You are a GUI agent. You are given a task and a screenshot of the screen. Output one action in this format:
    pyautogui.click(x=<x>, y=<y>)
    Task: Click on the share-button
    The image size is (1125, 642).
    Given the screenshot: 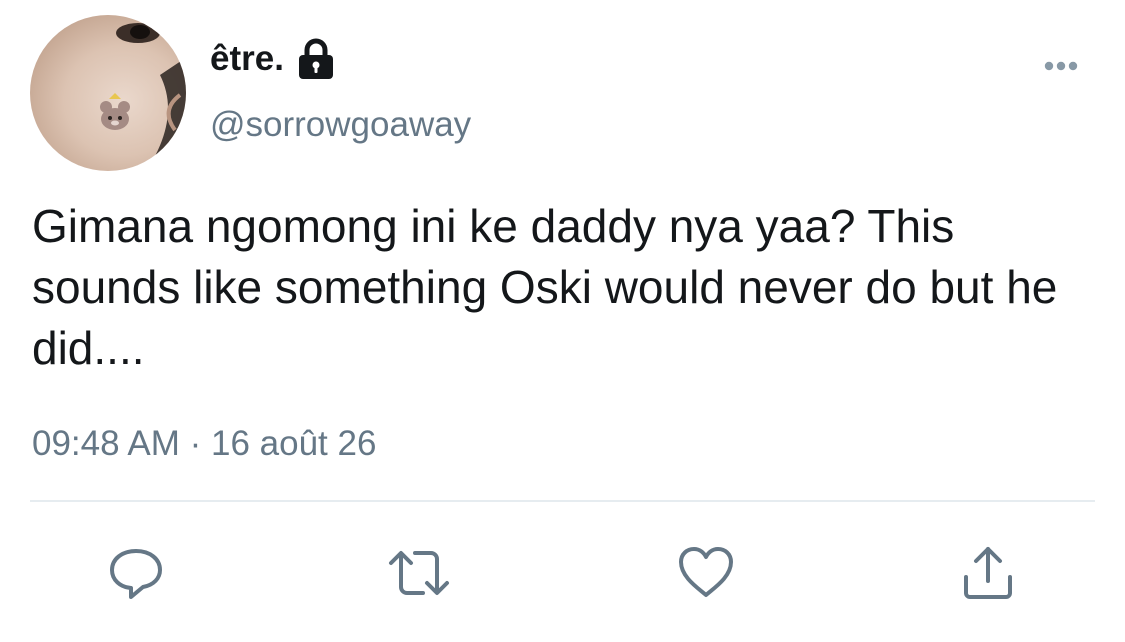 What is the action you would take?
    pyautogui.click(x=988, y=573)
    